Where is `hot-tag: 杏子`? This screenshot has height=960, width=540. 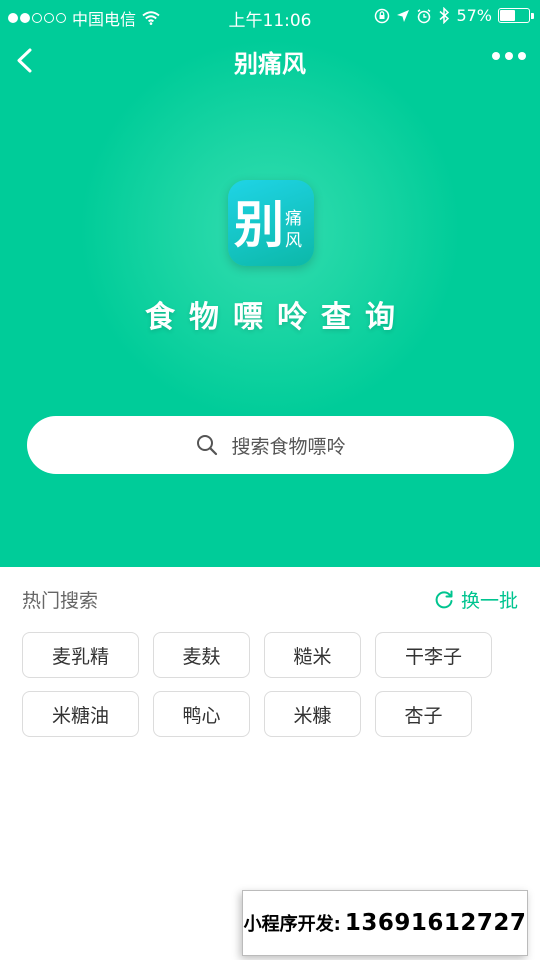
hot-tag: 杏子 is located at coordinates (423, 714).